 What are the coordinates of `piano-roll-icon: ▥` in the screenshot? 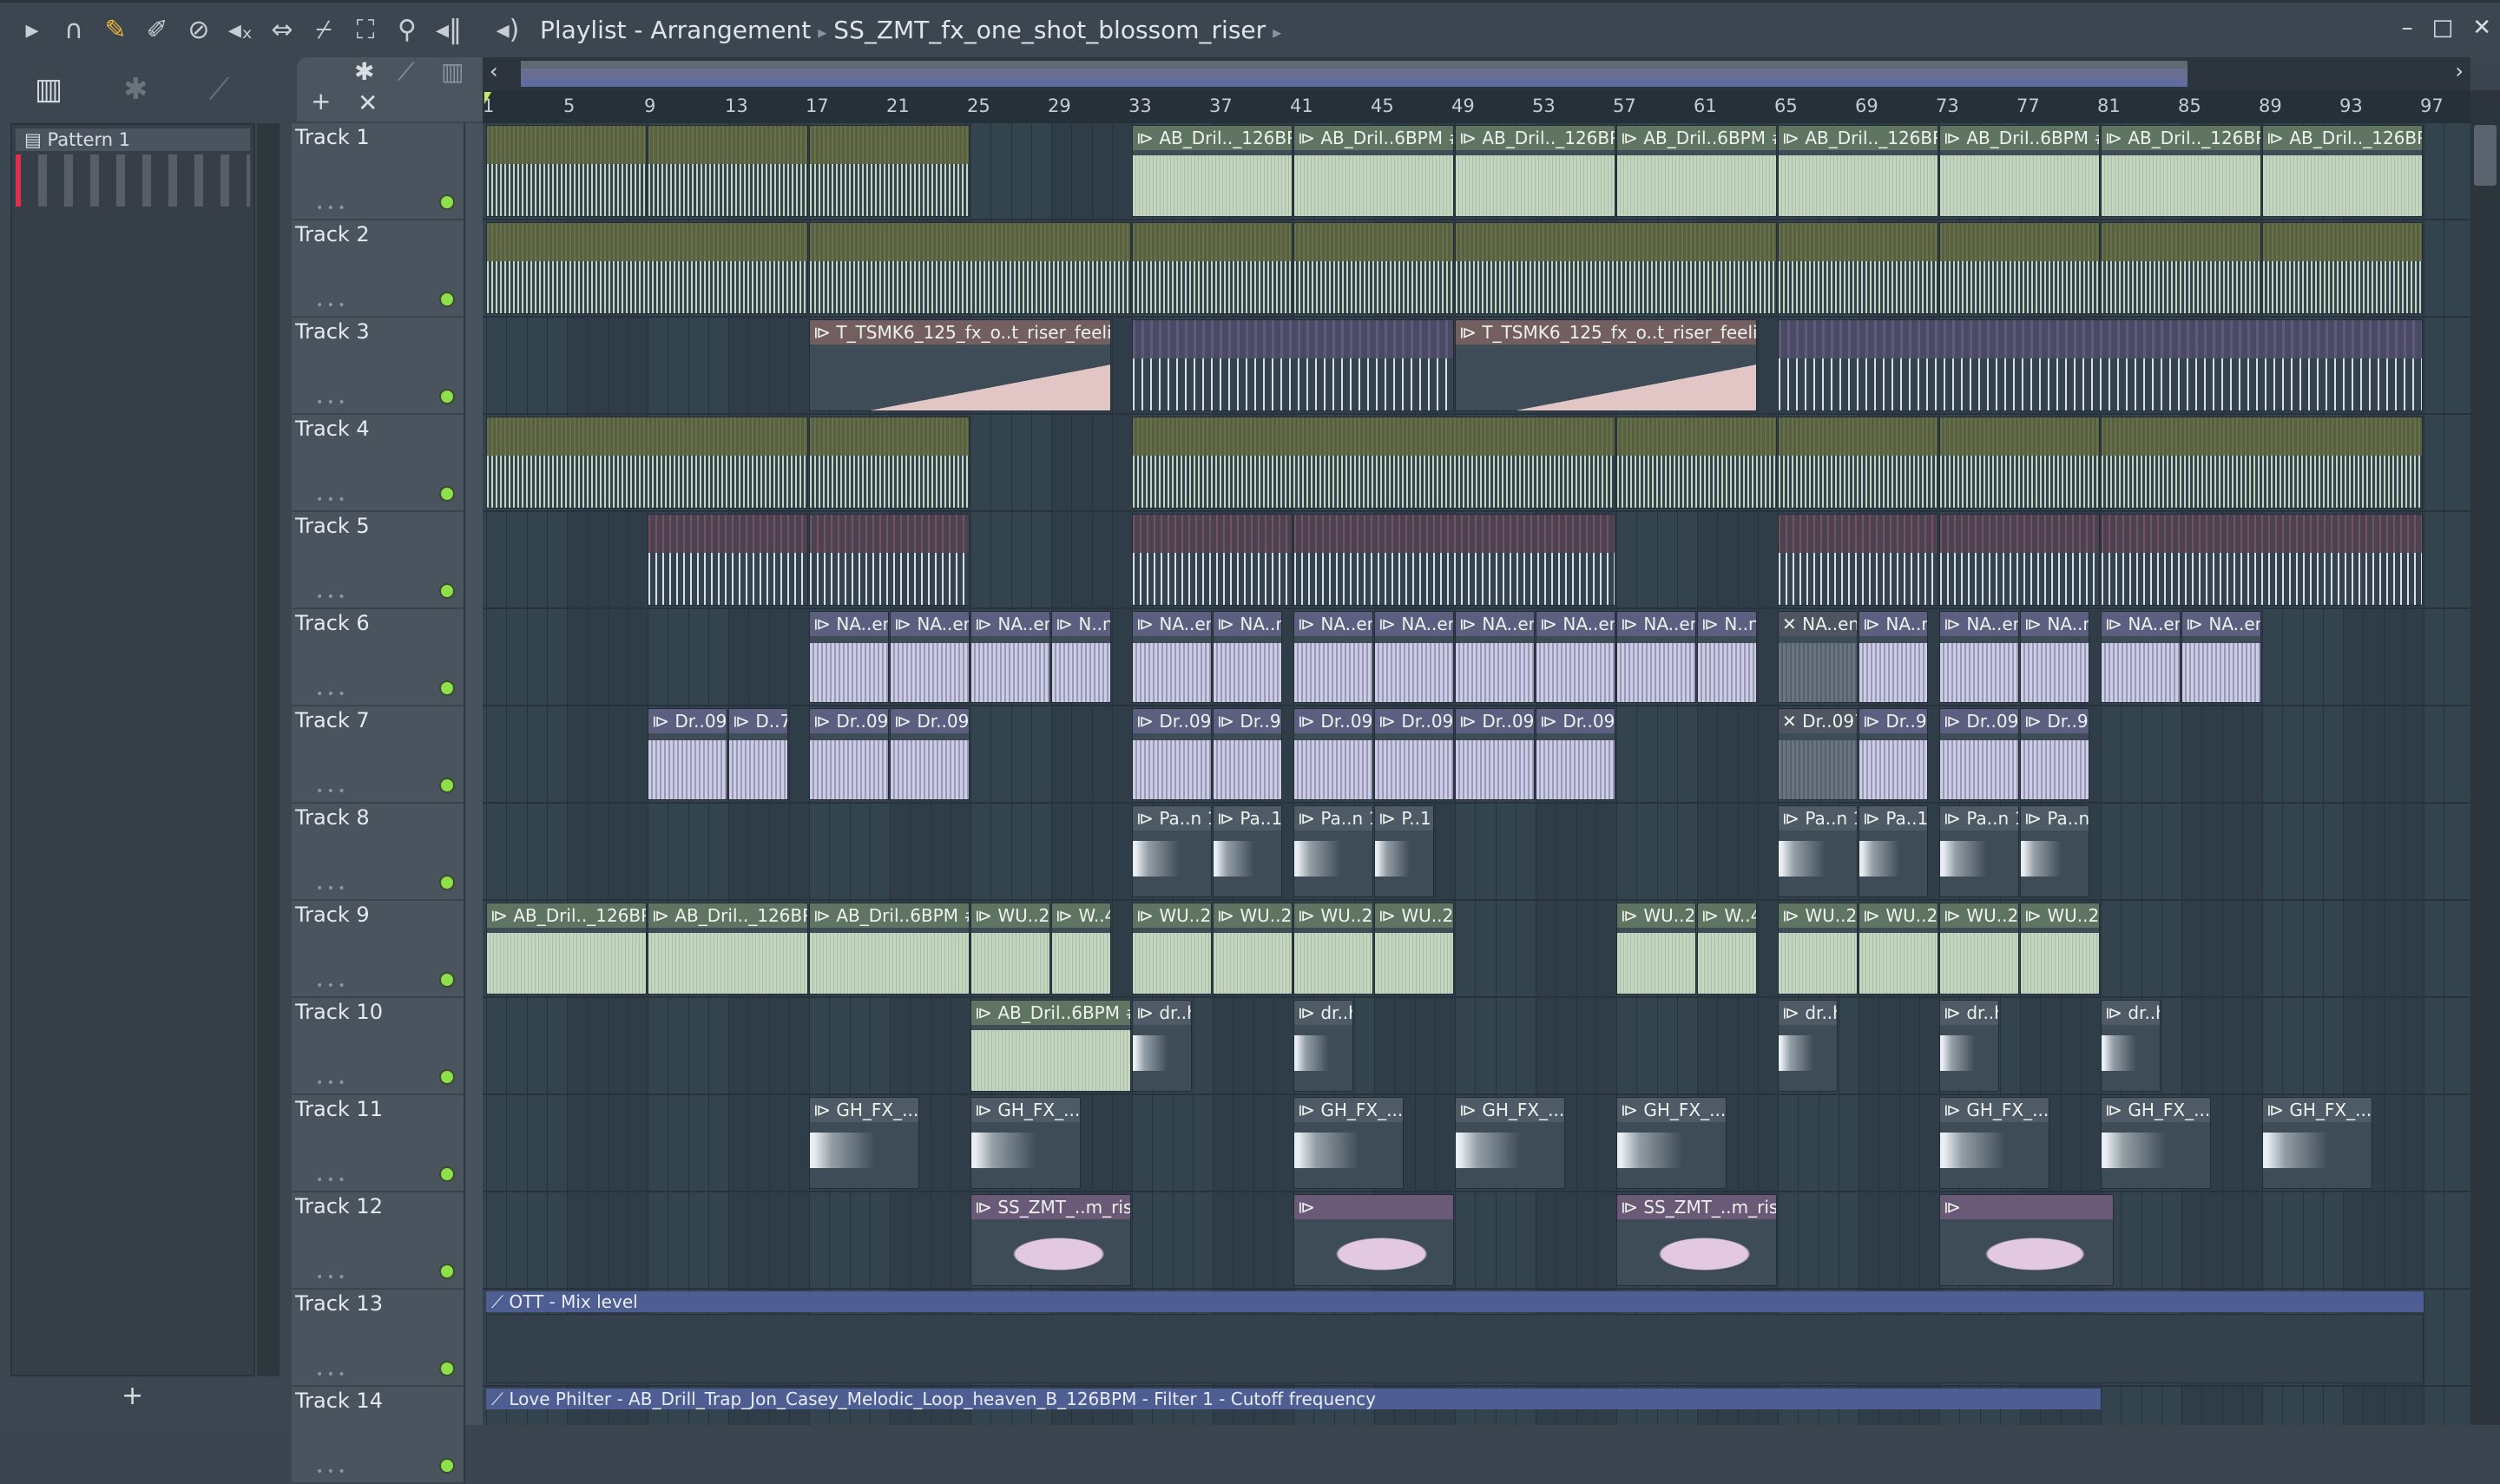 It's located at (452, 71).